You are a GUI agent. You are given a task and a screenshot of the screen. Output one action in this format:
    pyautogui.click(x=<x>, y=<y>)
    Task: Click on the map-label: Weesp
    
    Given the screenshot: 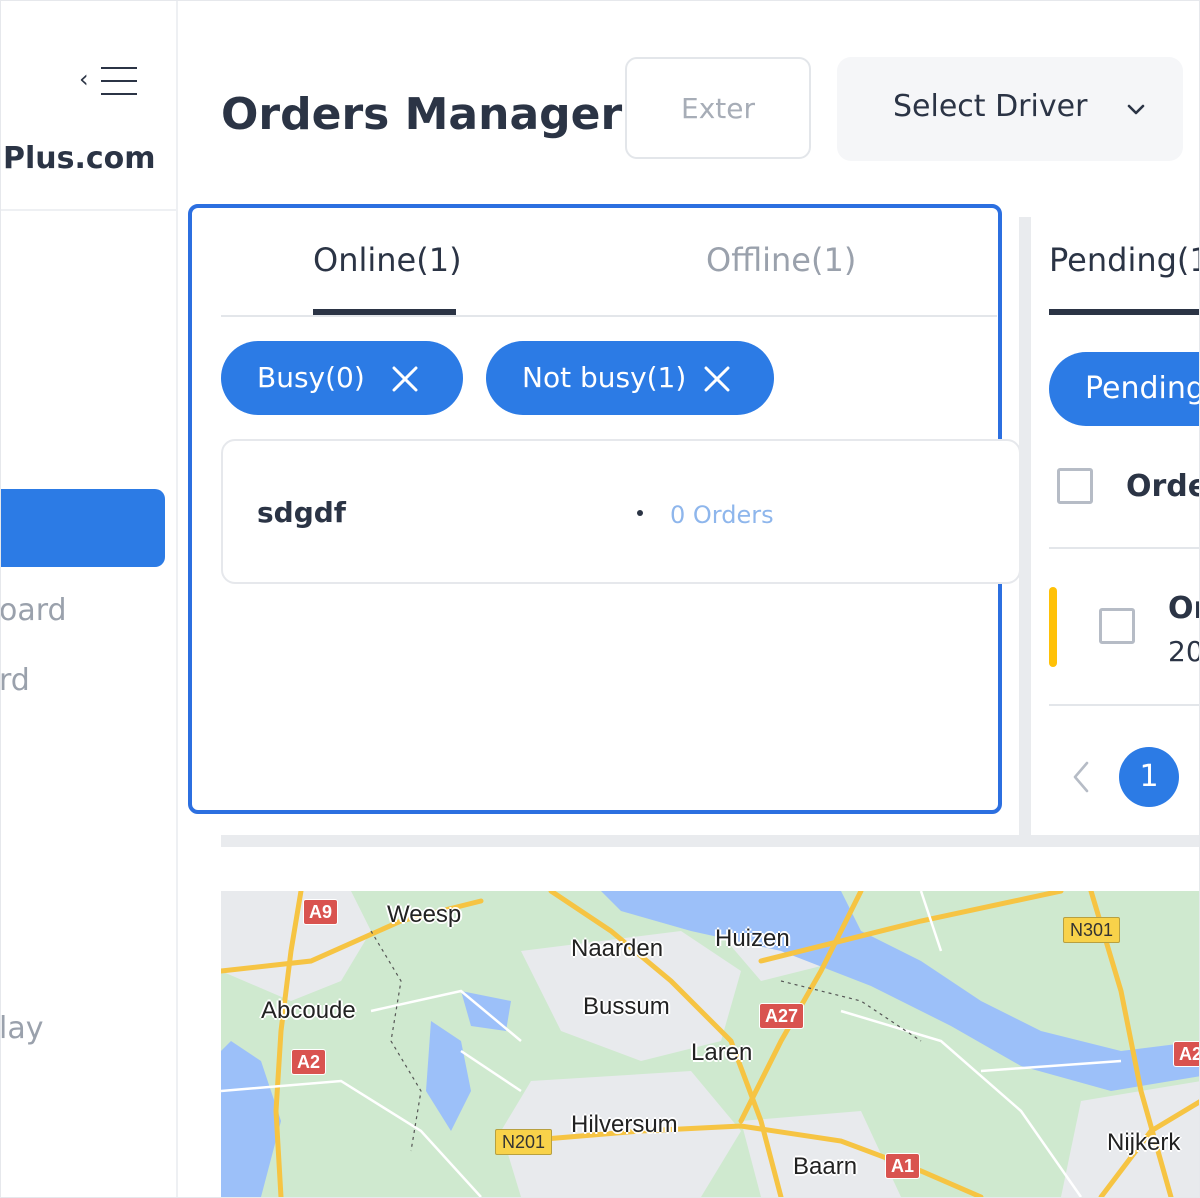 What is the action you would take?
    pyautogui.click(x=424, y=914)
    